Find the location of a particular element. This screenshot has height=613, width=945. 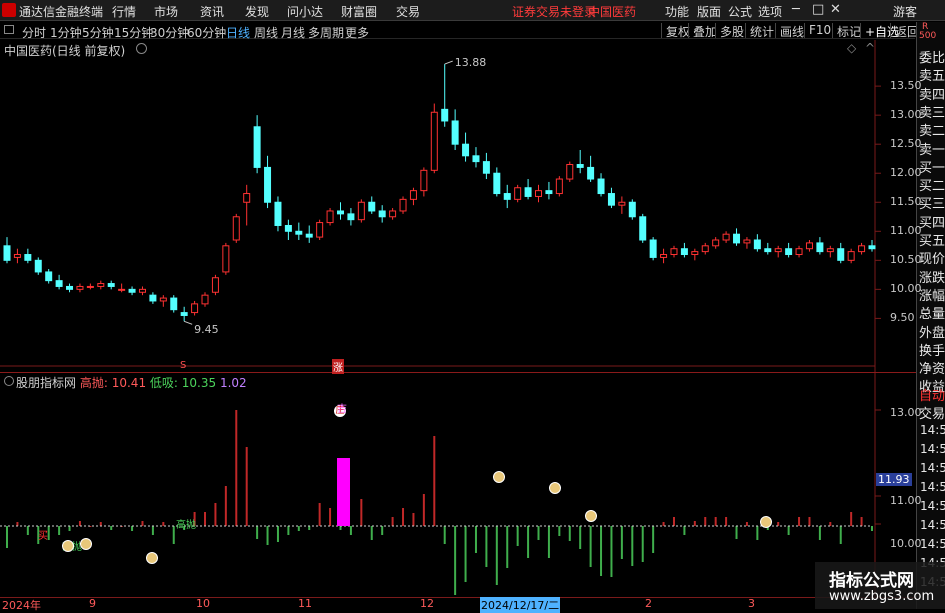

btn-tongji: 统计 is located at coordinates (759, 31).